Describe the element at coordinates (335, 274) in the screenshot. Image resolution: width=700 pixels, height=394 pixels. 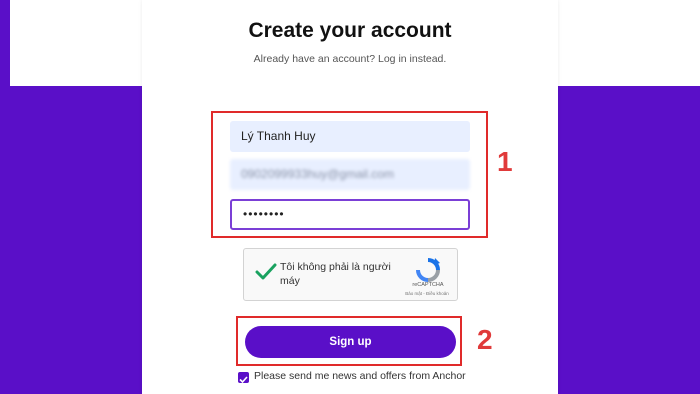
I see `recaptcha-label: Tôi không phải là người máy` at that location.